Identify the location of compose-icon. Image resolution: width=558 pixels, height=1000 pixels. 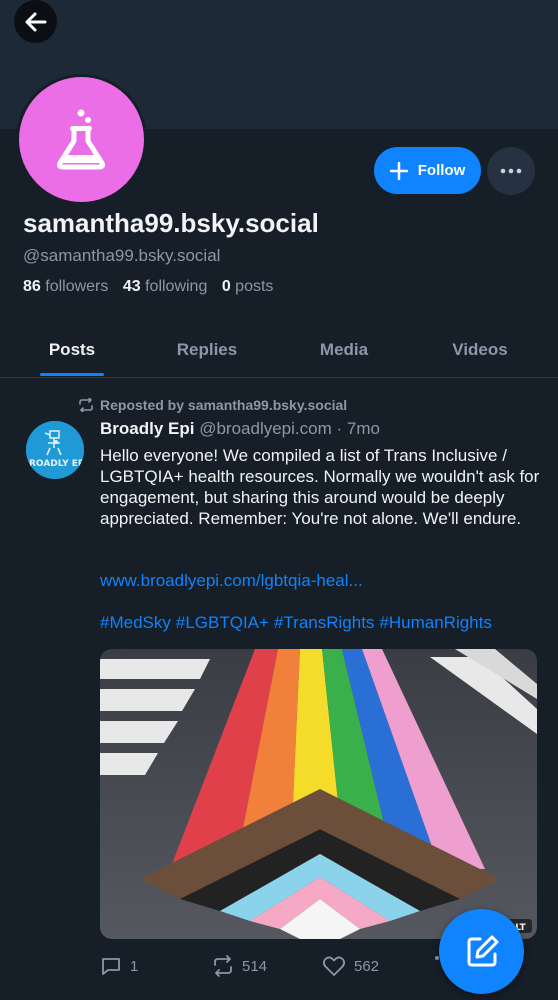
(482, 950).